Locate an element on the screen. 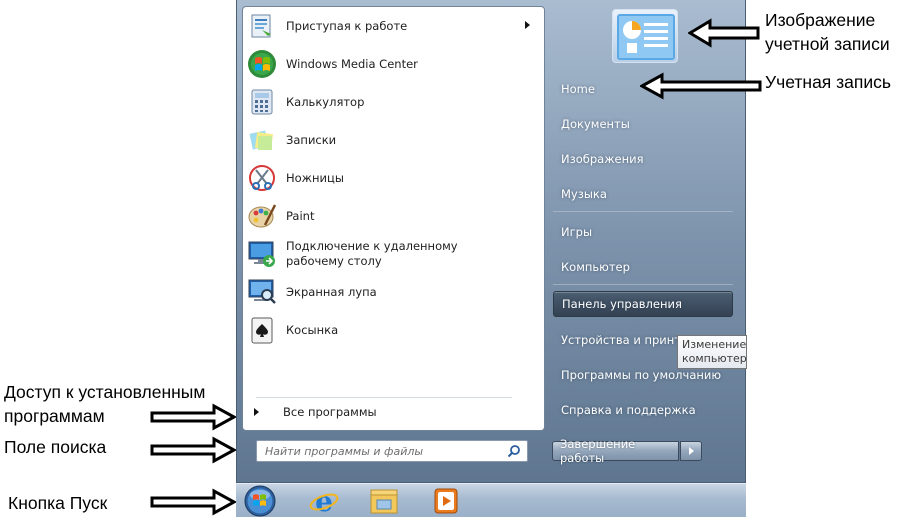 The width and height of the screenshot is (916, 521). media-player-icon is located at coordinates (446, 501).